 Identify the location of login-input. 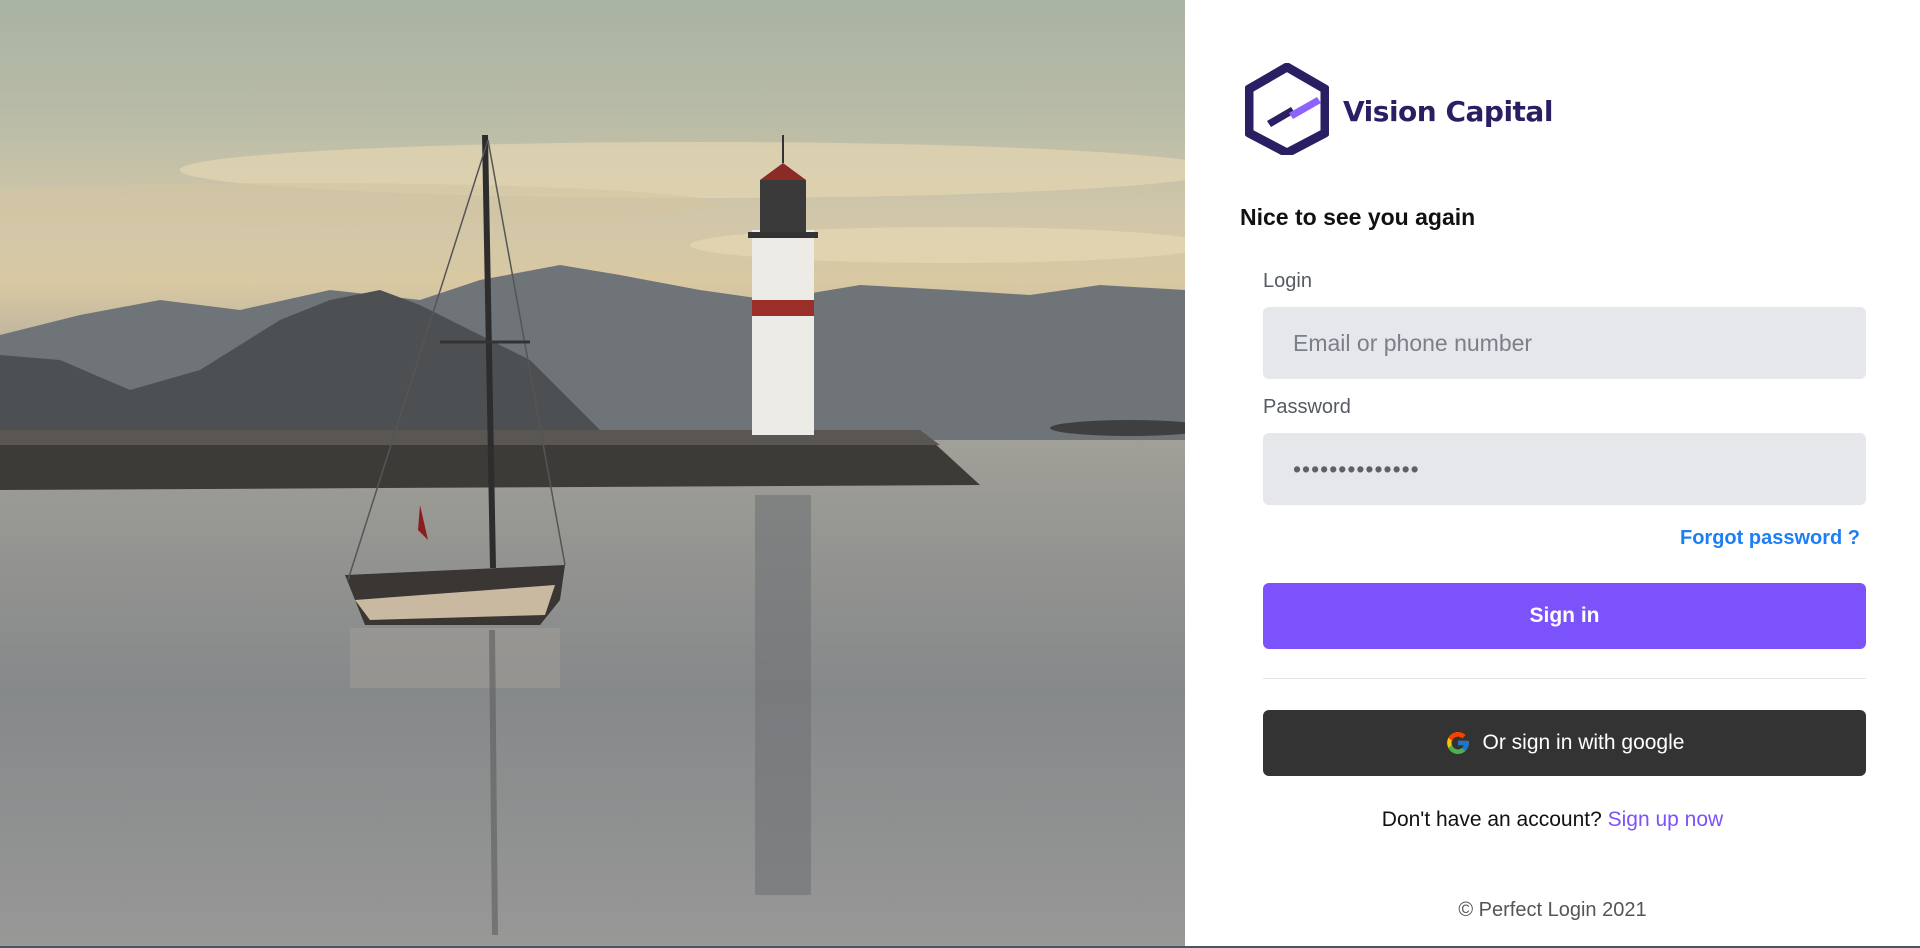
(1564, 343).